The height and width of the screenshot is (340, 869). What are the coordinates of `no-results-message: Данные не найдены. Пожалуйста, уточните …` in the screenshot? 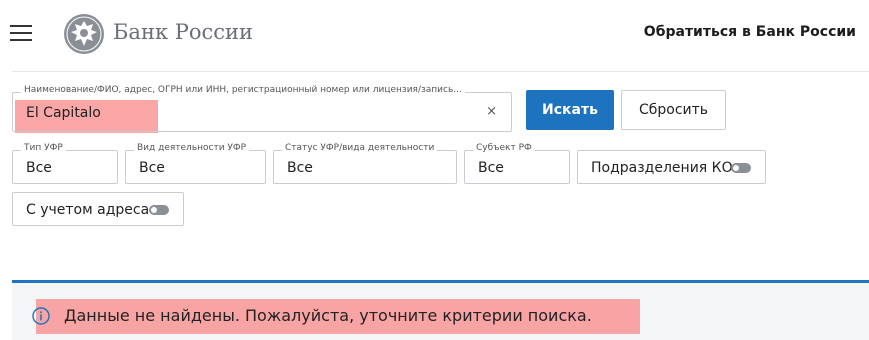 It's located at (328, 315).